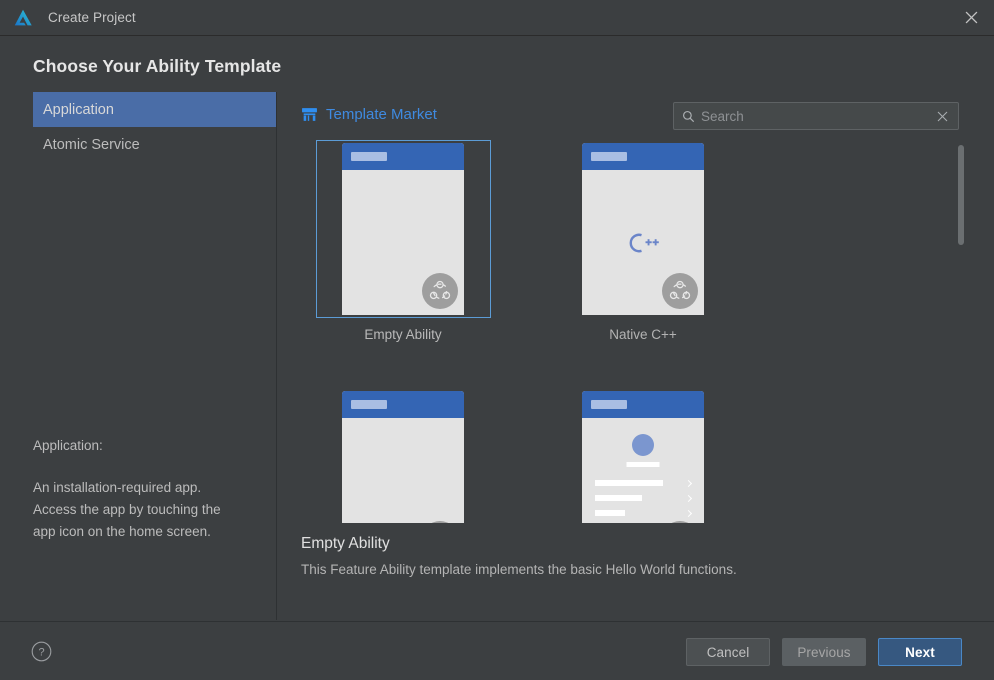 The height and width of the screenshot is (680, 994). I want to click on template-label: Empty Ability, so click(403, 334).